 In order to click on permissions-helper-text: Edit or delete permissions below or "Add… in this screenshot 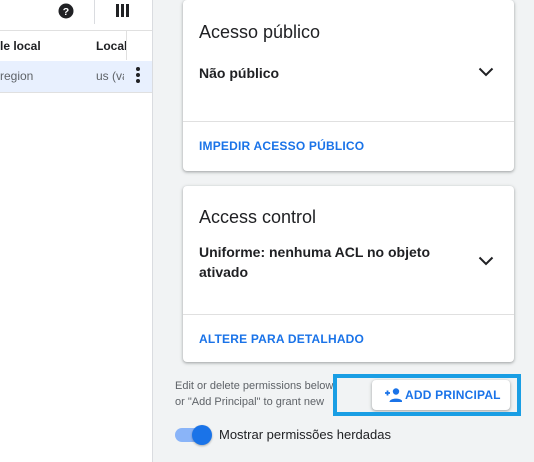, I will do `click(264, 394)`.